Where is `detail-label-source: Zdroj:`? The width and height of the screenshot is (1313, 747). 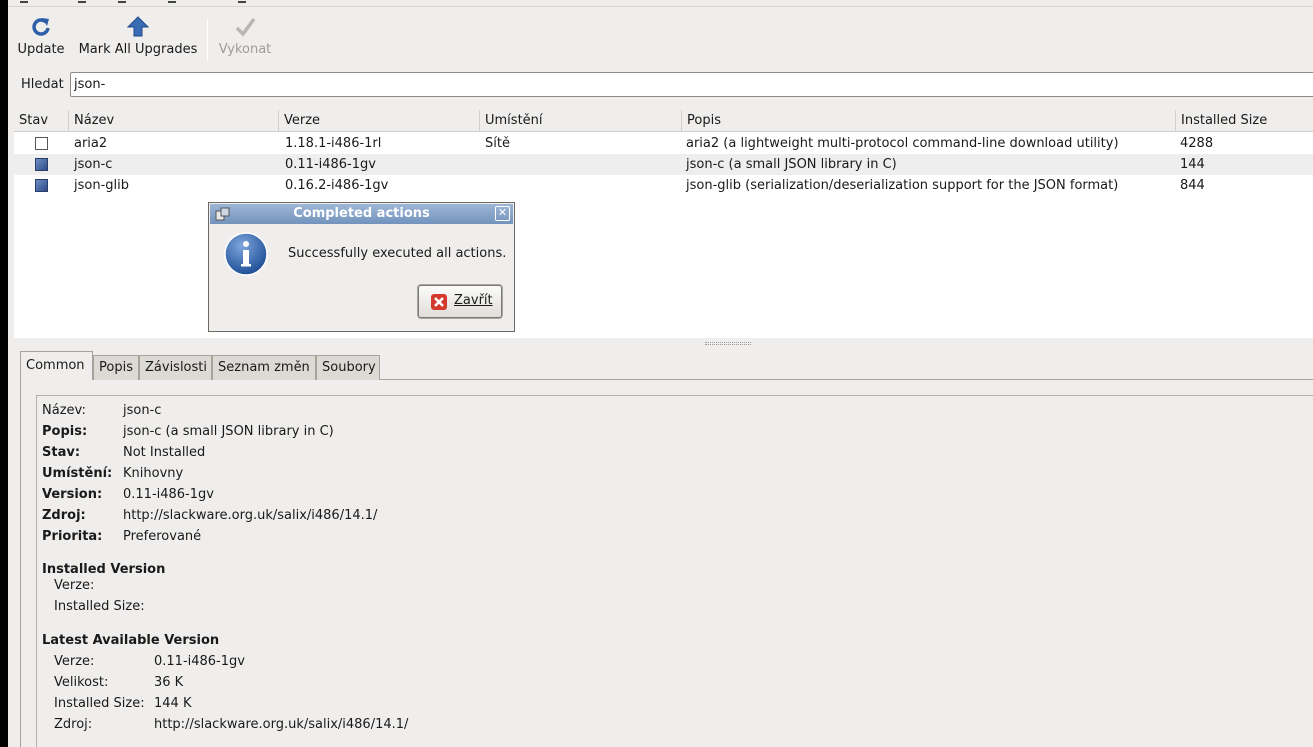 detail-label-source: Zdroj: is located at coordinates (64, 515).